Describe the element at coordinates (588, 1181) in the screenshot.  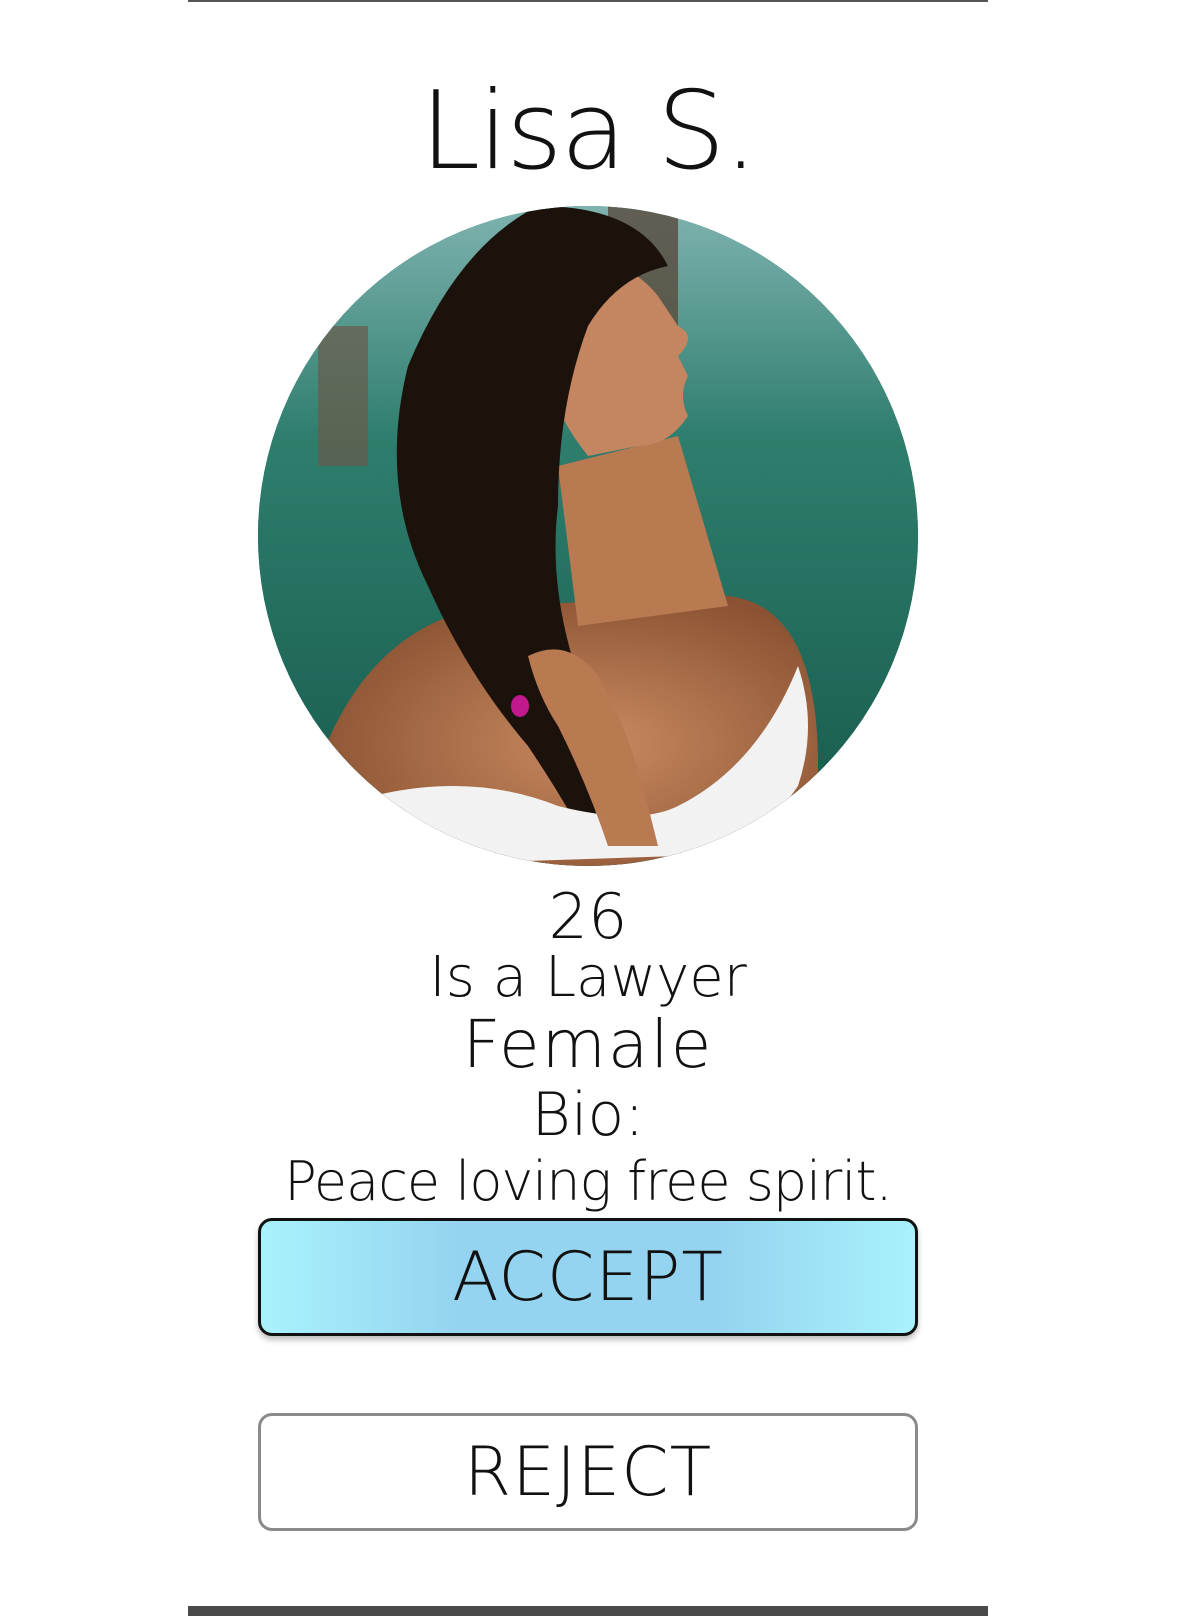
I see `bio-text: Peace loving free spirit.` at that location.